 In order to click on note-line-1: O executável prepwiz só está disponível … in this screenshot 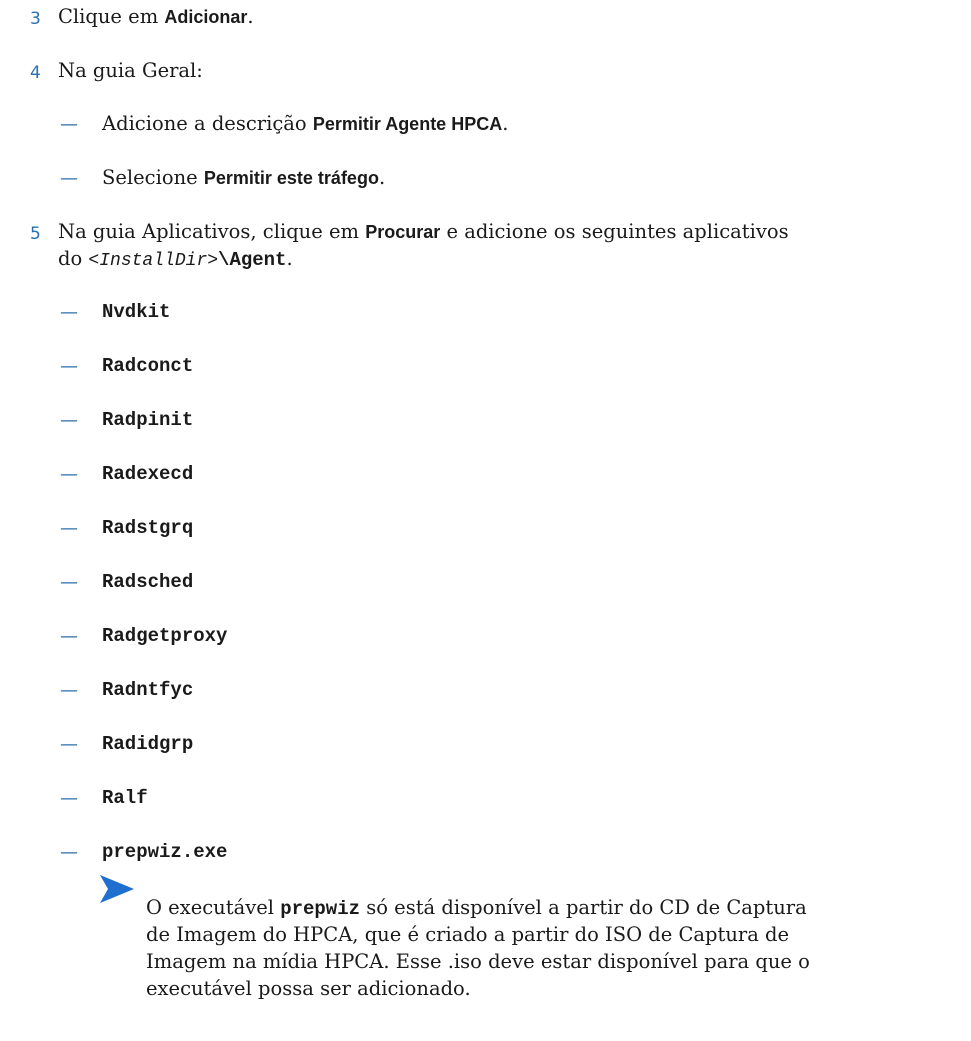, I will do `click(476, 908)`.